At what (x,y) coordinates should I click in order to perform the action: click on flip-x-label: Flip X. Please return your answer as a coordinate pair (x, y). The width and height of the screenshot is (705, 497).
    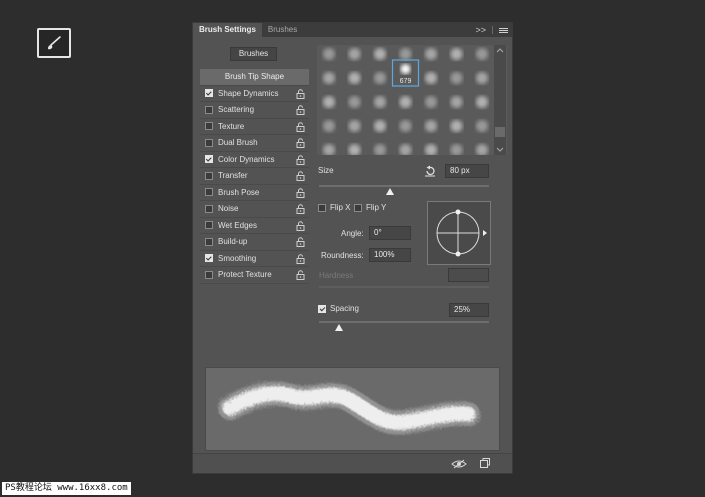
    Looking at the image, I should click on (340, 207).